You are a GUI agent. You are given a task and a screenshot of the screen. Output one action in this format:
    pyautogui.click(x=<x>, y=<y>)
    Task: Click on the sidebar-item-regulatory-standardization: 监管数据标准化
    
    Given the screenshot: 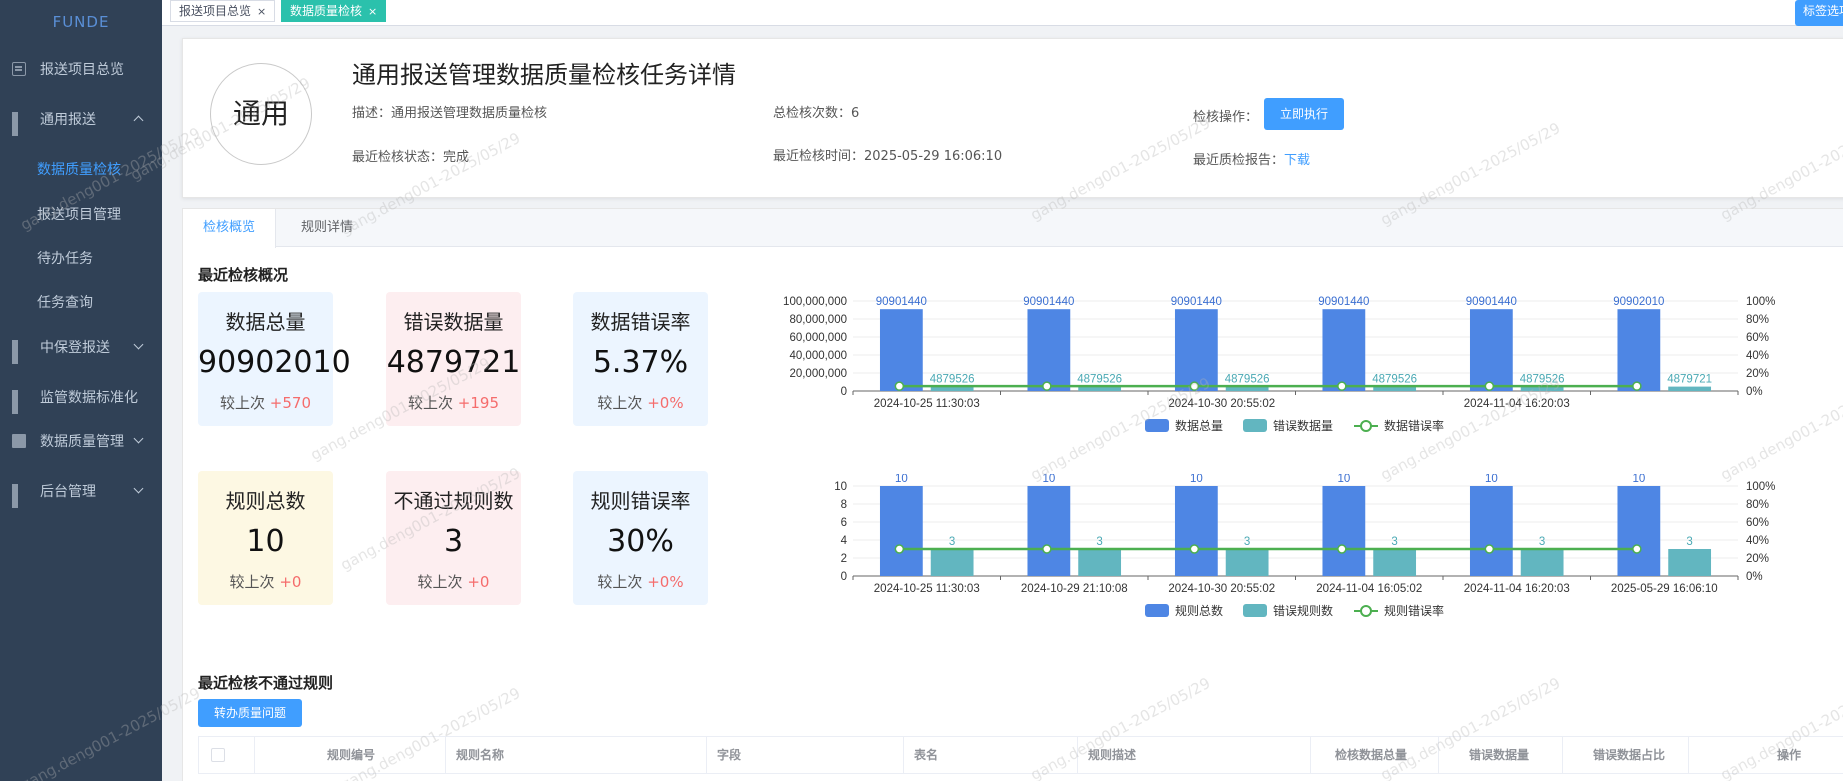 What is the action you would take?
    pyautogui.click(x=81, y=397)
    